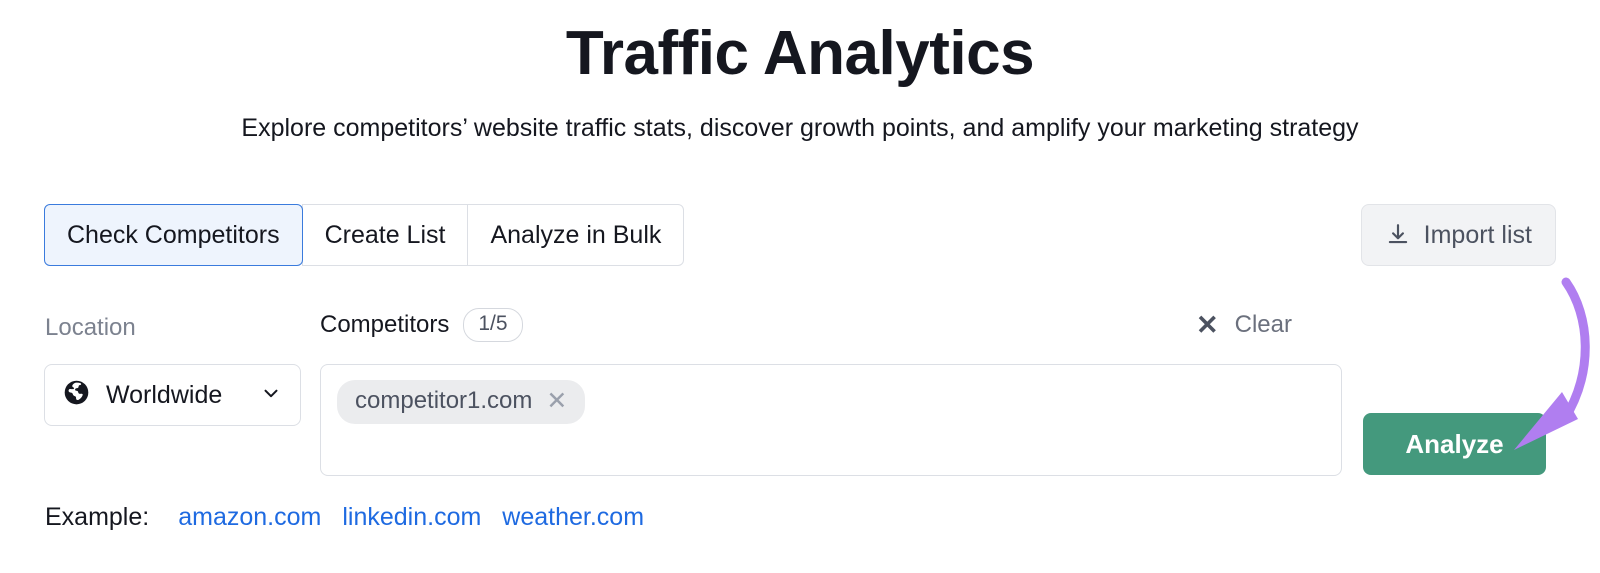 The image size is (1600, 573). I want to click on globe-icon, so click(76, 395).